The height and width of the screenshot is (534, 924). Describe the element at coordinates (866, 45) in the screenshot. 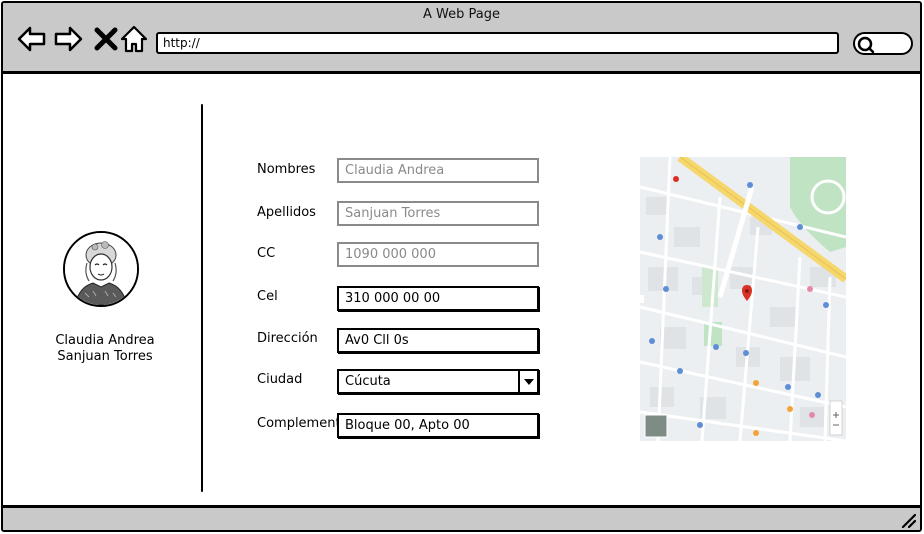

I see `search-icon` at that location.